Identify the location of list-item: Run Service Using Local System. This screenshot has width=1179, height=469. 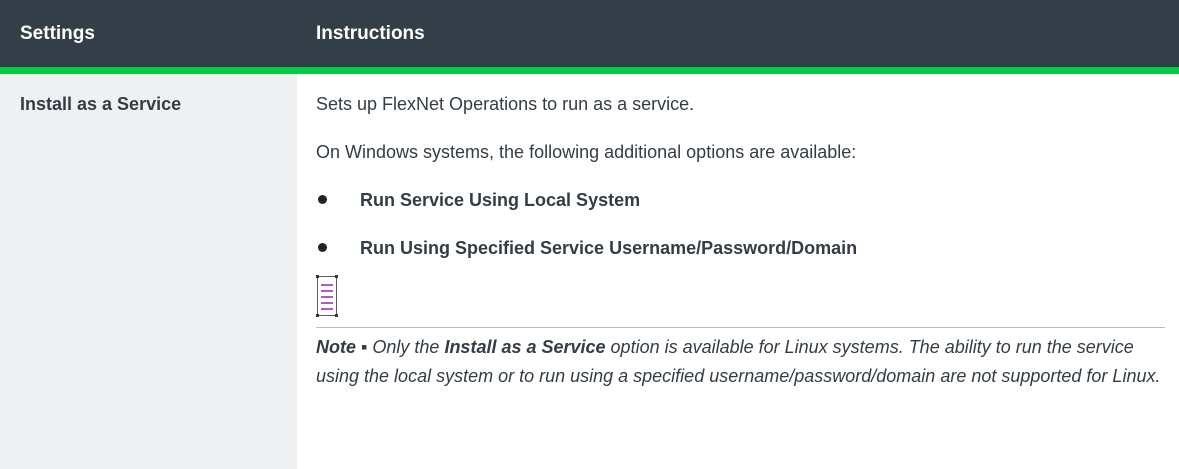
(477, 200).